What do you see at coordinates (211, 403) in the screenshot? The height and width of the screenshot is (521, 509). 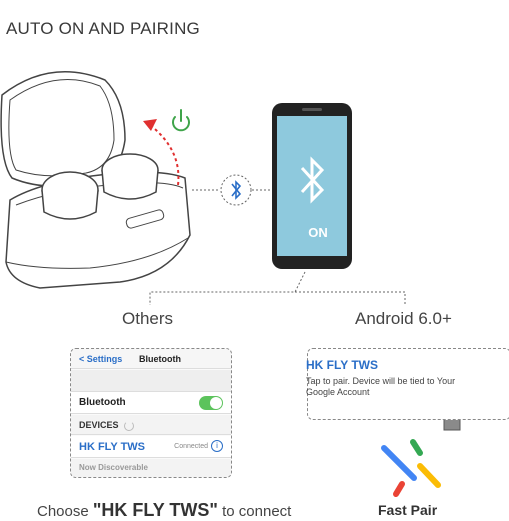 I see `bluetooth-toggle` at bounding box center [211, 403].